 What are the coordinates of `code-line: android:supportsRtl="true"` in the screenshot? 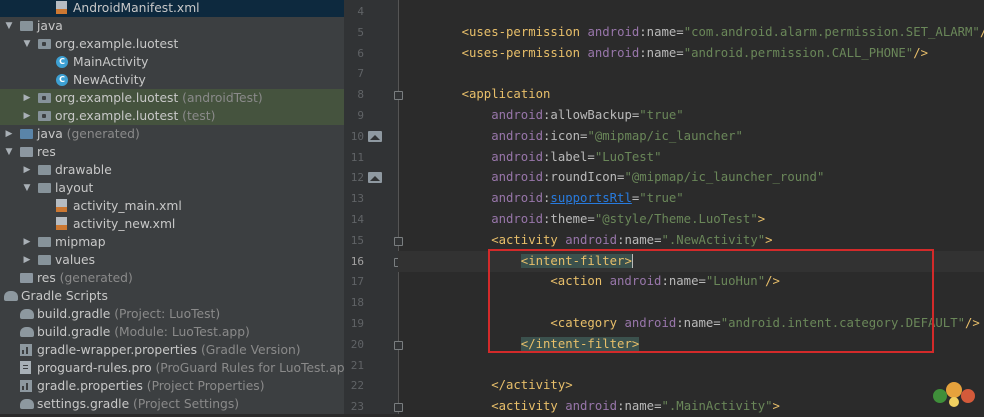 It's located at (587, 198).